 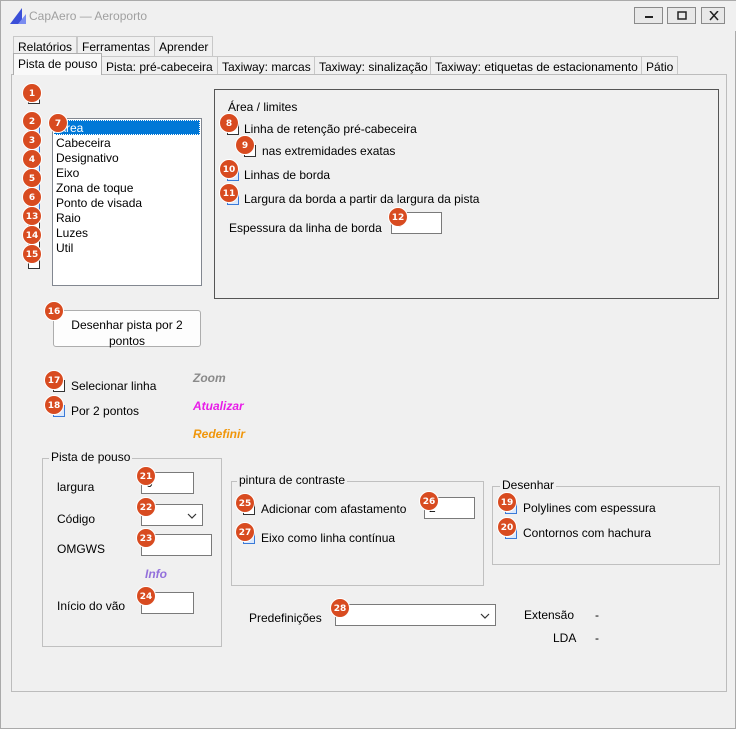 I want to click on badge-8: 8, so click(x=229, y=123).